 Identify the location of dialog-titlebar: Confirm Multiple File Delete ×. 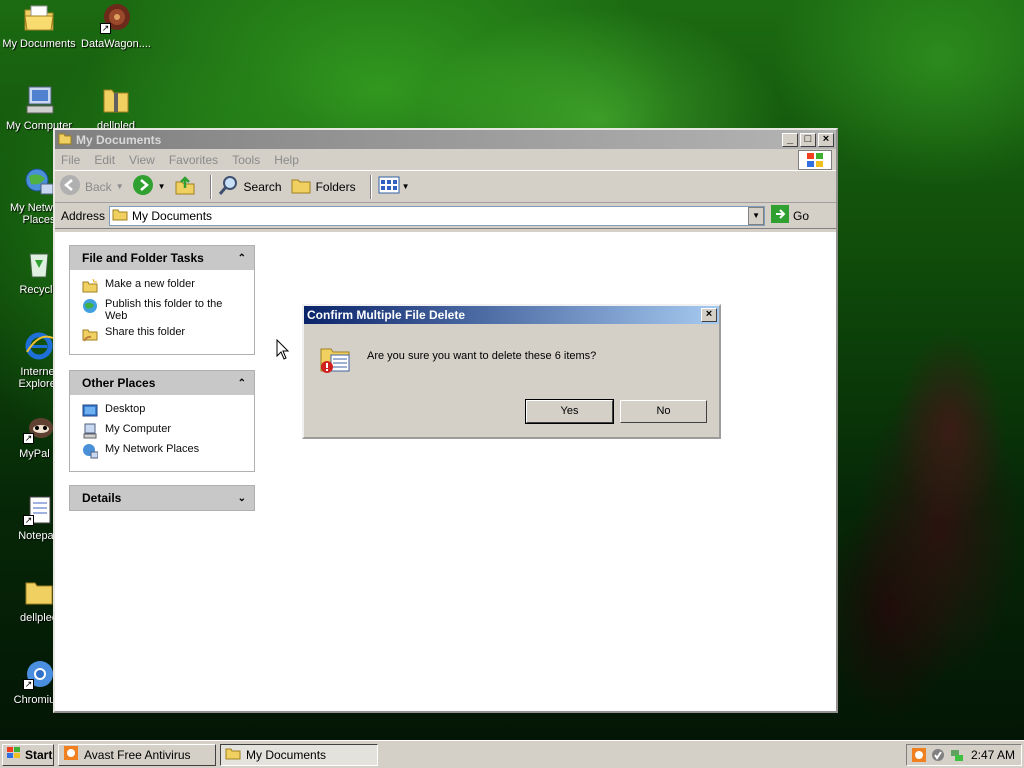
(511, 315).